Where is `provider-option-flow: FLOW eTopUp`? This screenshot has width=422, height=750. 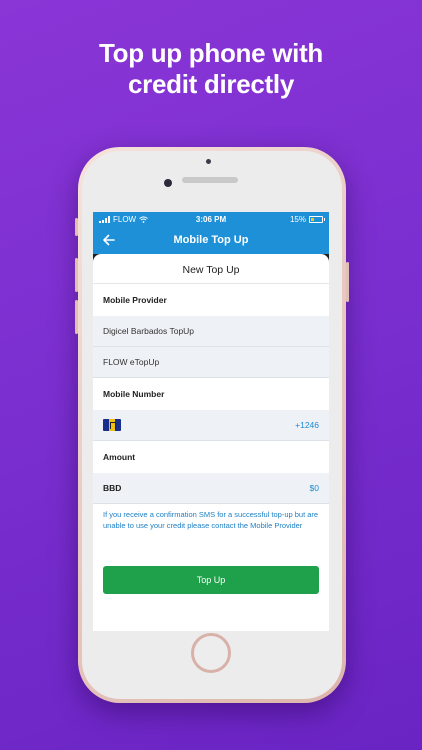
provider-option-flow: FLOW eTopUp is located at coordinates (211, 362).